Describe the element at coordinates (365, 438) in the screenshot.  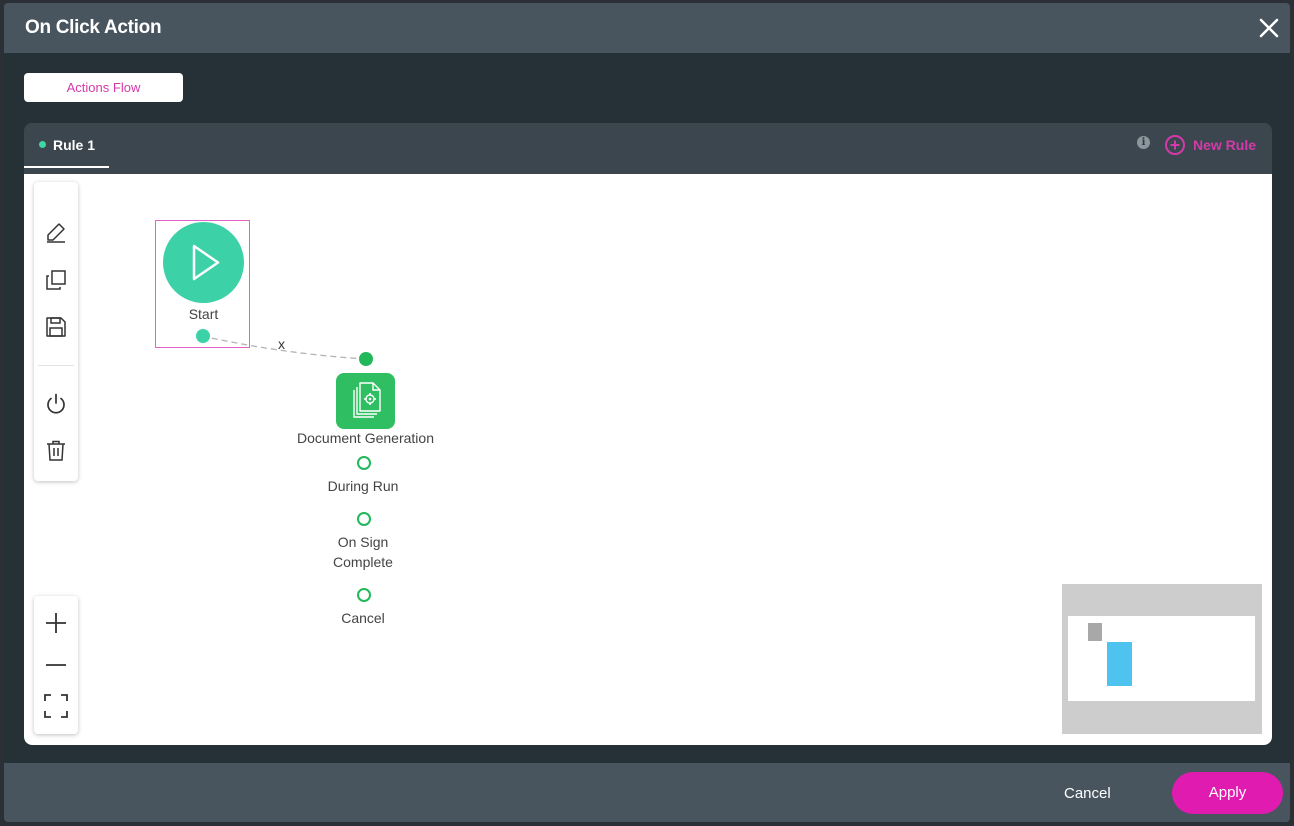
I see `document-generation-label: Document Generation` at that location.